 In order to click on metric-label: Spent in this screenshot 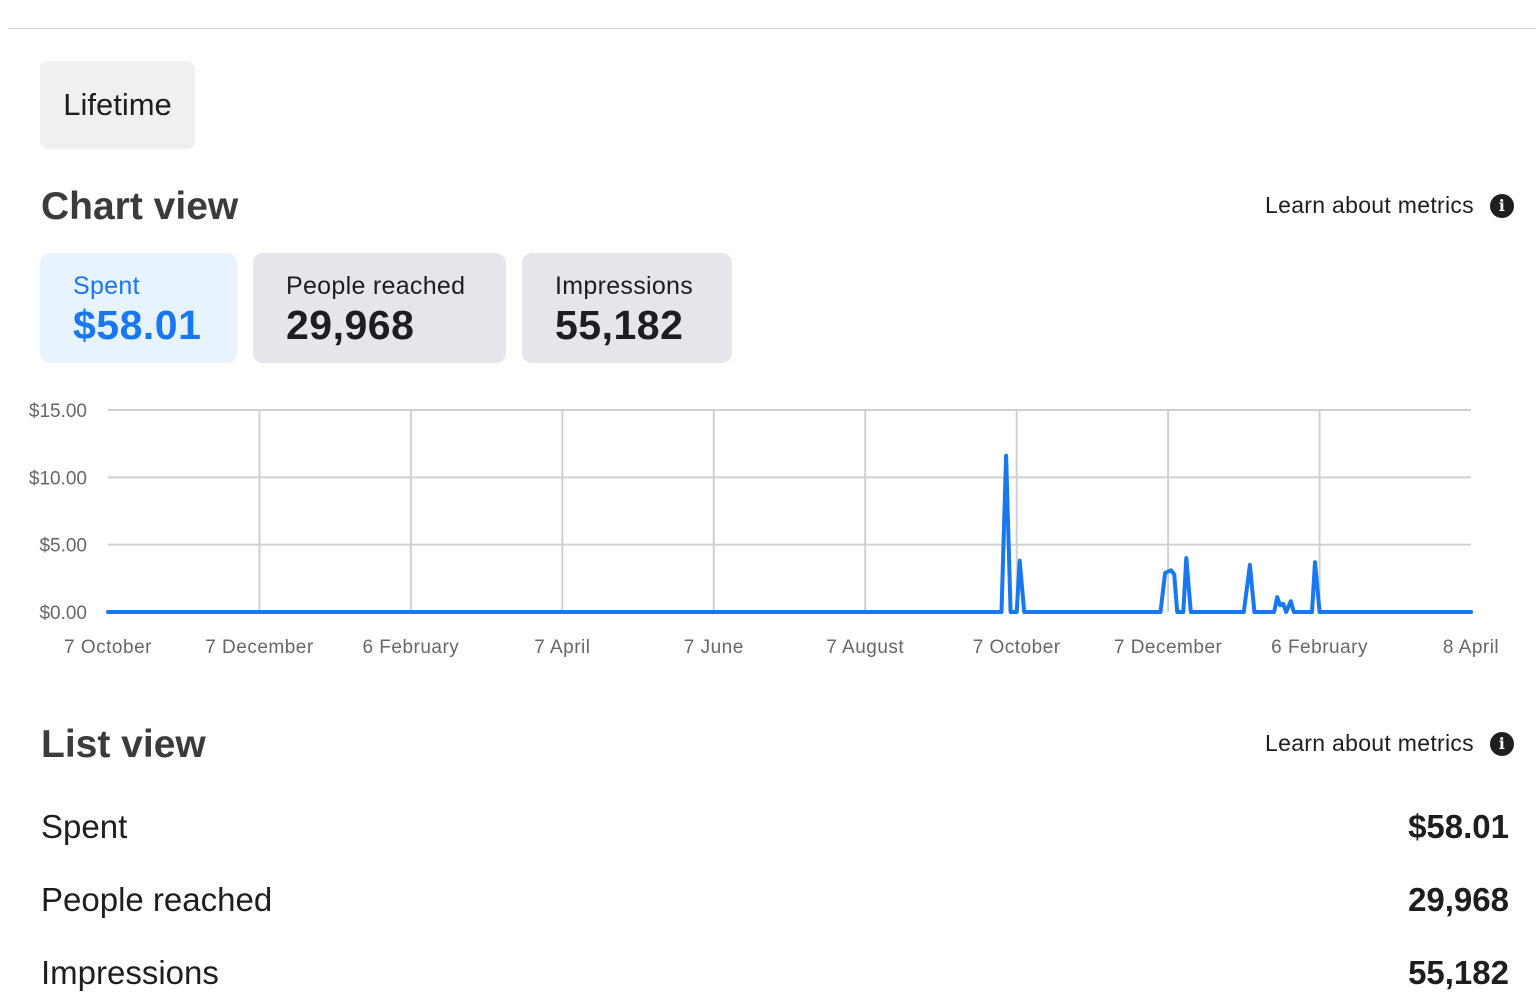, I will do `click(106, 286)`.